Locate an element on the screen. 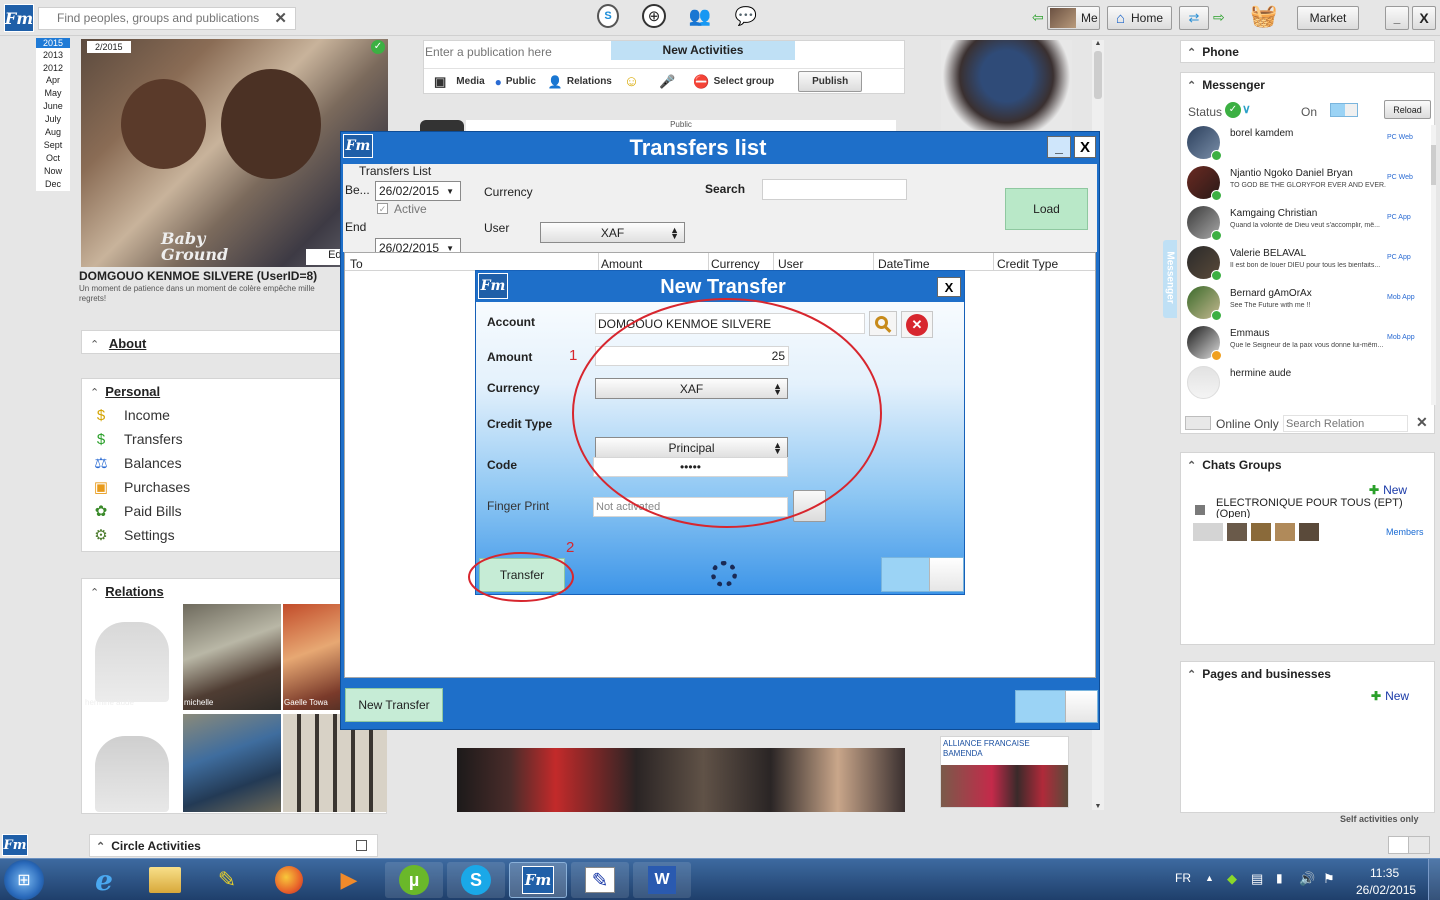  timeline-month: Apr is located at coordinates (53, 80).